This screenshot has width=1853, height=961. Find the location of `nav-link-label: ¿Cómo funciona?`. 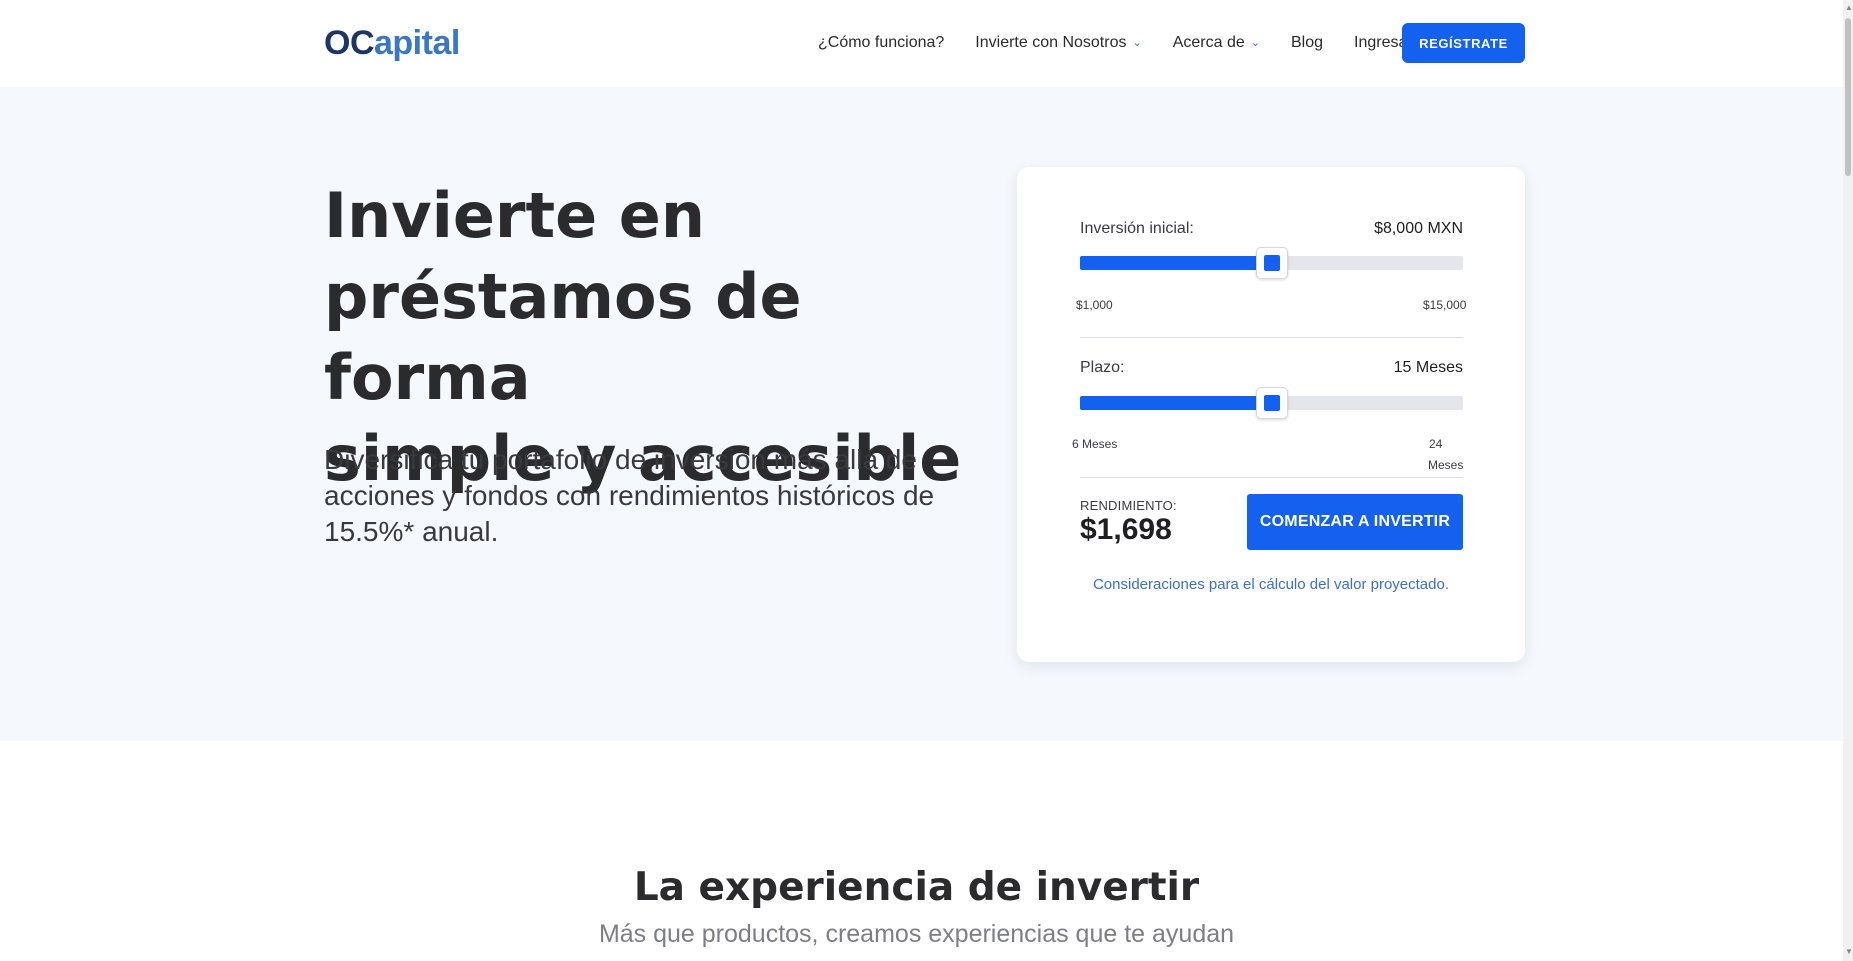

nav-link-label: ¿Cómo funciona? is located at coordinates (881, 42).